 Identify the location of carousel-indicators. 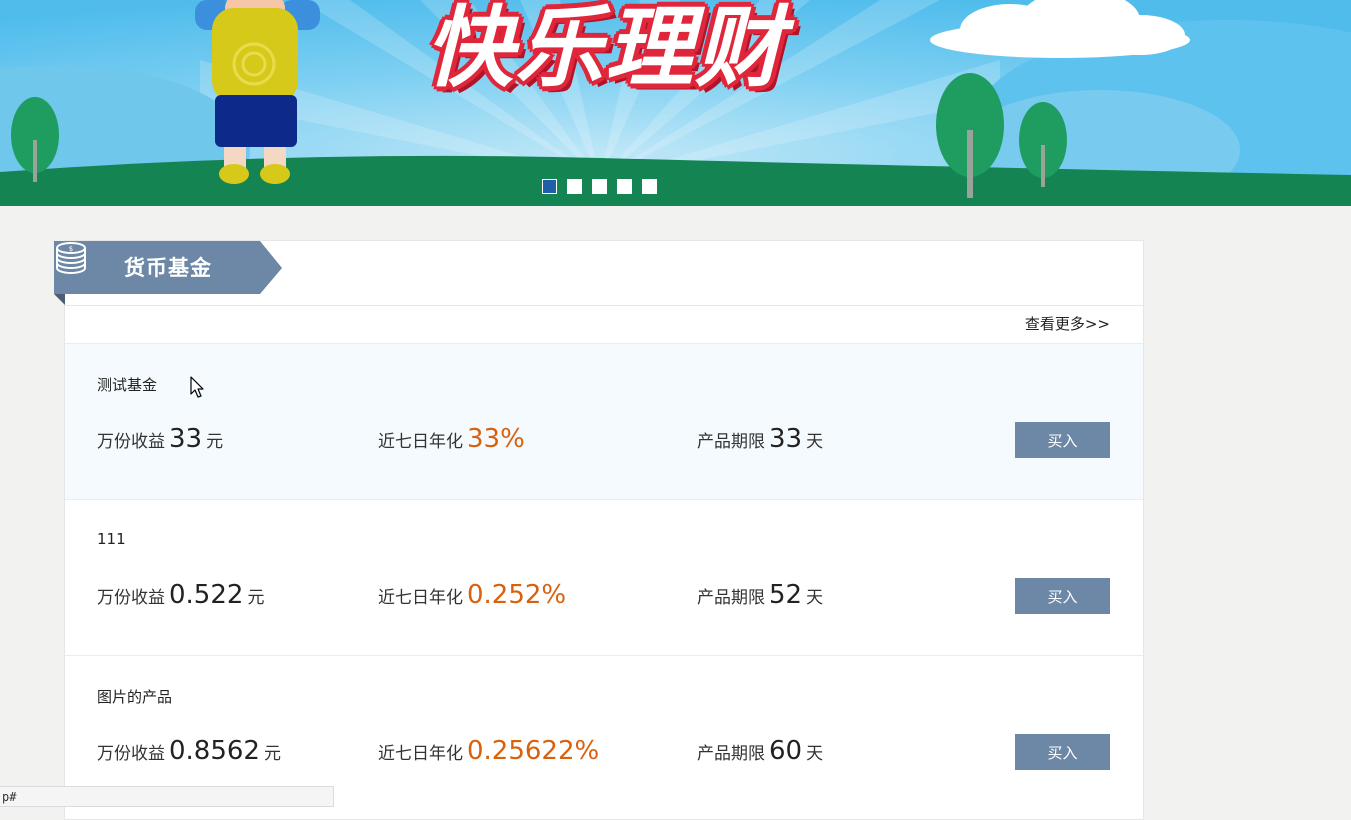
(599, 187).